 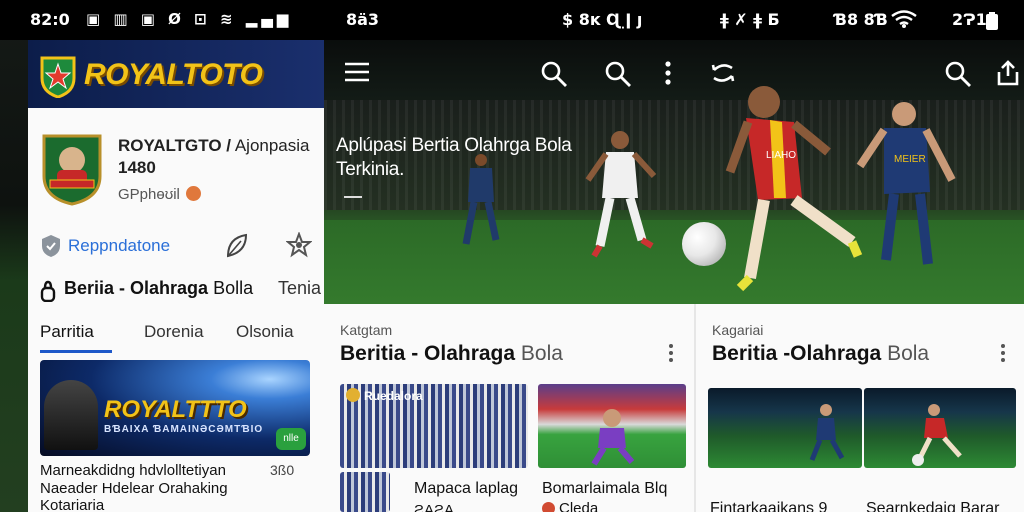 I want to click on lock-icon, so click(x=48, y=293).